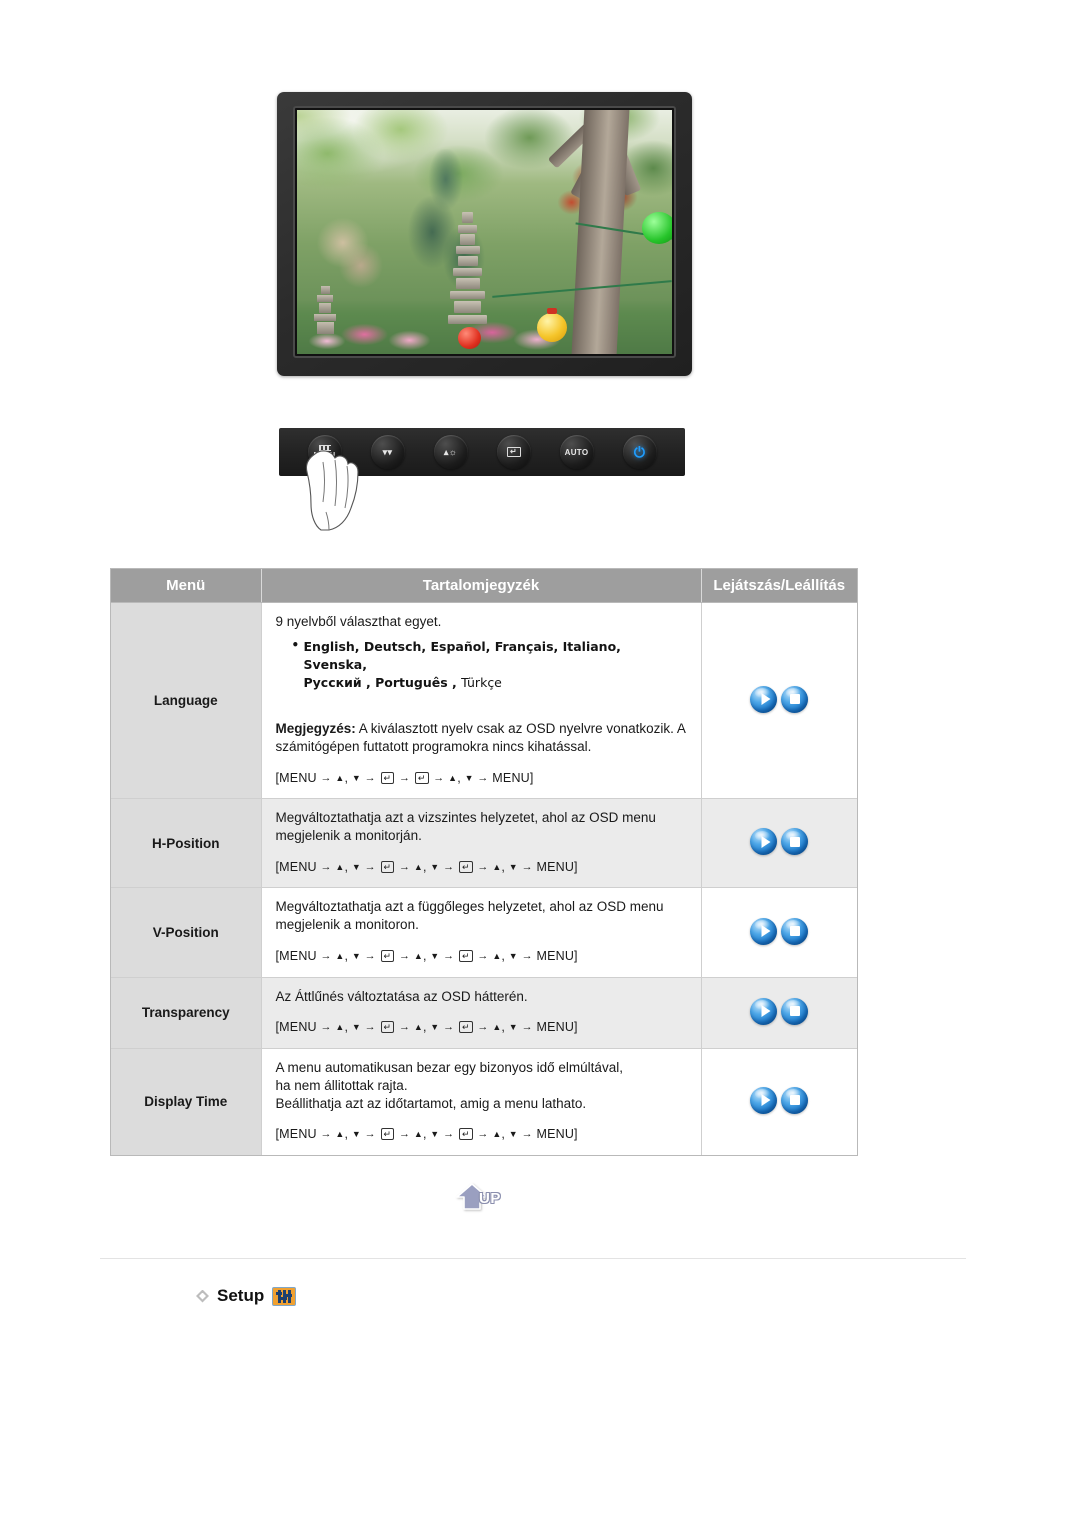 This screenshot has height=1528, width=1080. I want to click on enter-button: ↵, so click(513, 452).